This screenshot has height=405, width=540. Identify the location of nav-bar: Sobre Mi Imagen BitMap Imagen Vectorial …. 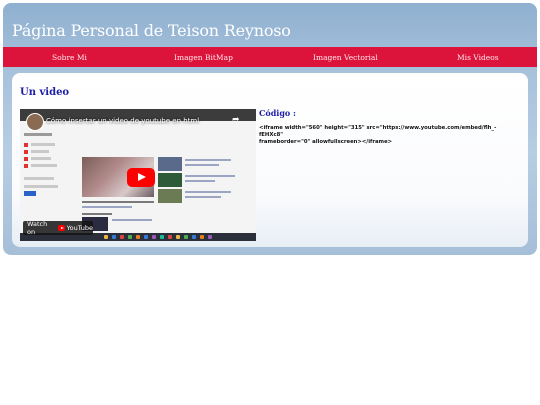
(270, 57).